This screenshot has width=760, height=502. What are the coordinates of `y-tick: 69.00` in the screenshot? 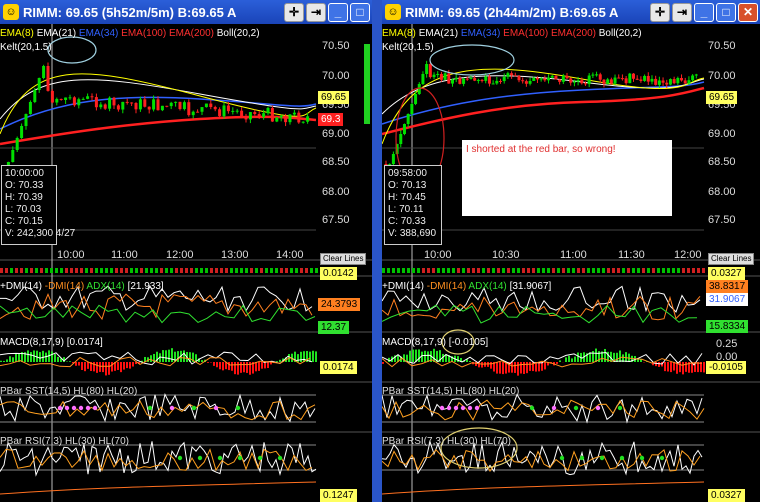 It's located at (722, 134).